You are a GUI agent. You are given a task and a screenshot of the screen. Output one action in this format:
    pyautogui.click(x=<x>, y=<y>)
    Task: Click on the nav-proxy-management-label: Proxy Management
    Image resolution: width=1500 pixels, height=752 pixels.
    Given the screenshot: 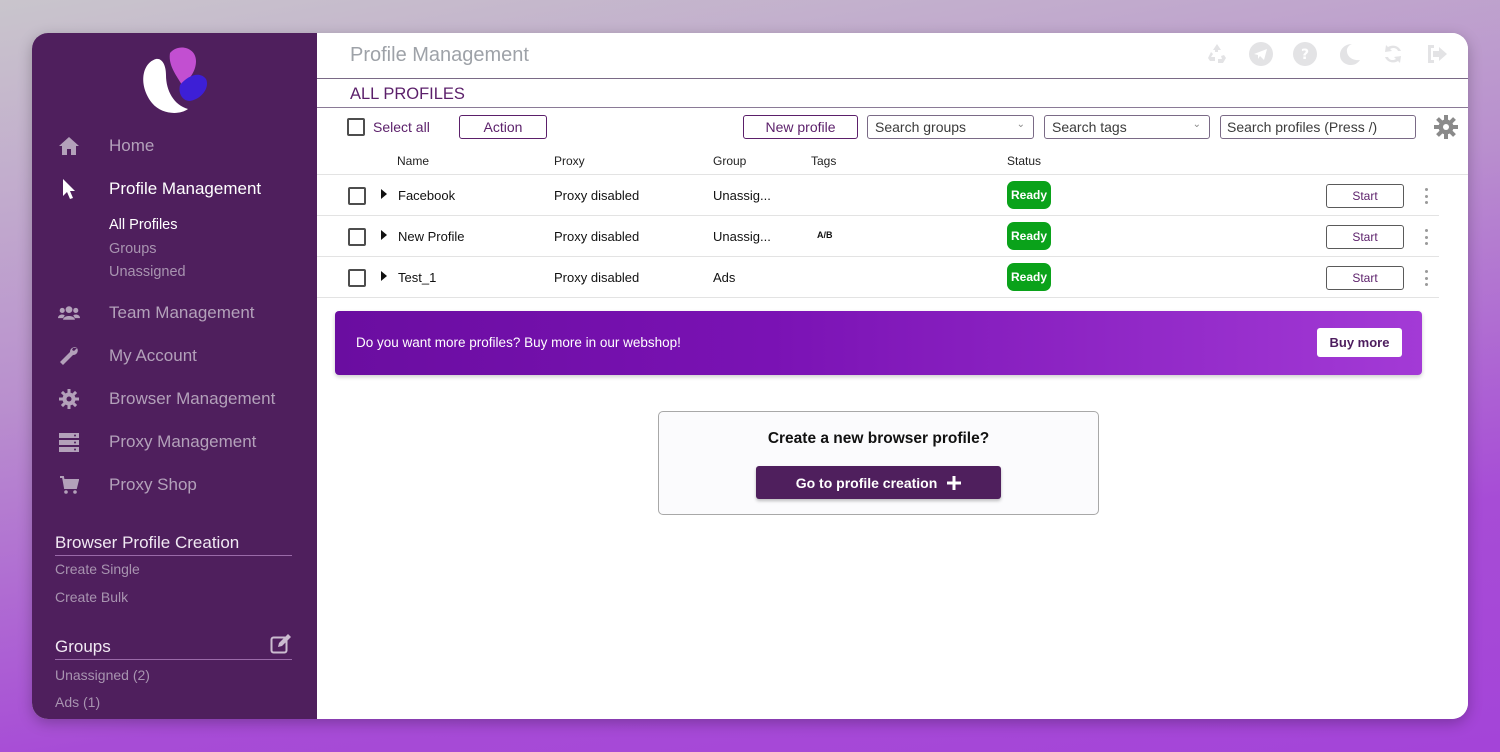 What is the action you would take?
    pyautogui.click(x=183, y=441)
    